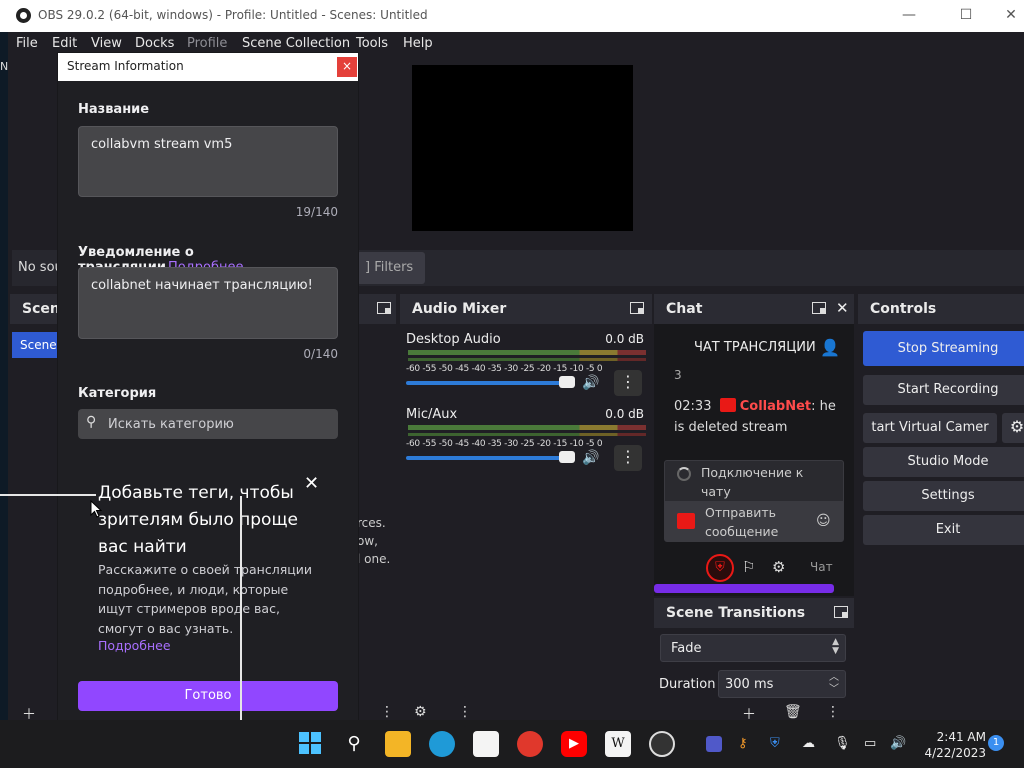  I want to click on menu-tools: Tools, so click(372, 43).